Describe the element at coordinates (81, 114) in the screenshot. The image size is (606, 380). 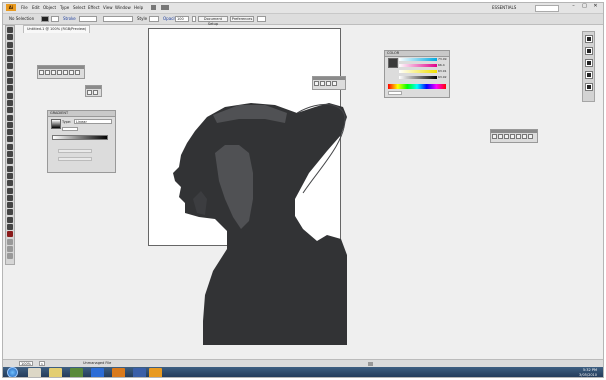
I see `gradient-panel-title: GRADIENT` at that location.